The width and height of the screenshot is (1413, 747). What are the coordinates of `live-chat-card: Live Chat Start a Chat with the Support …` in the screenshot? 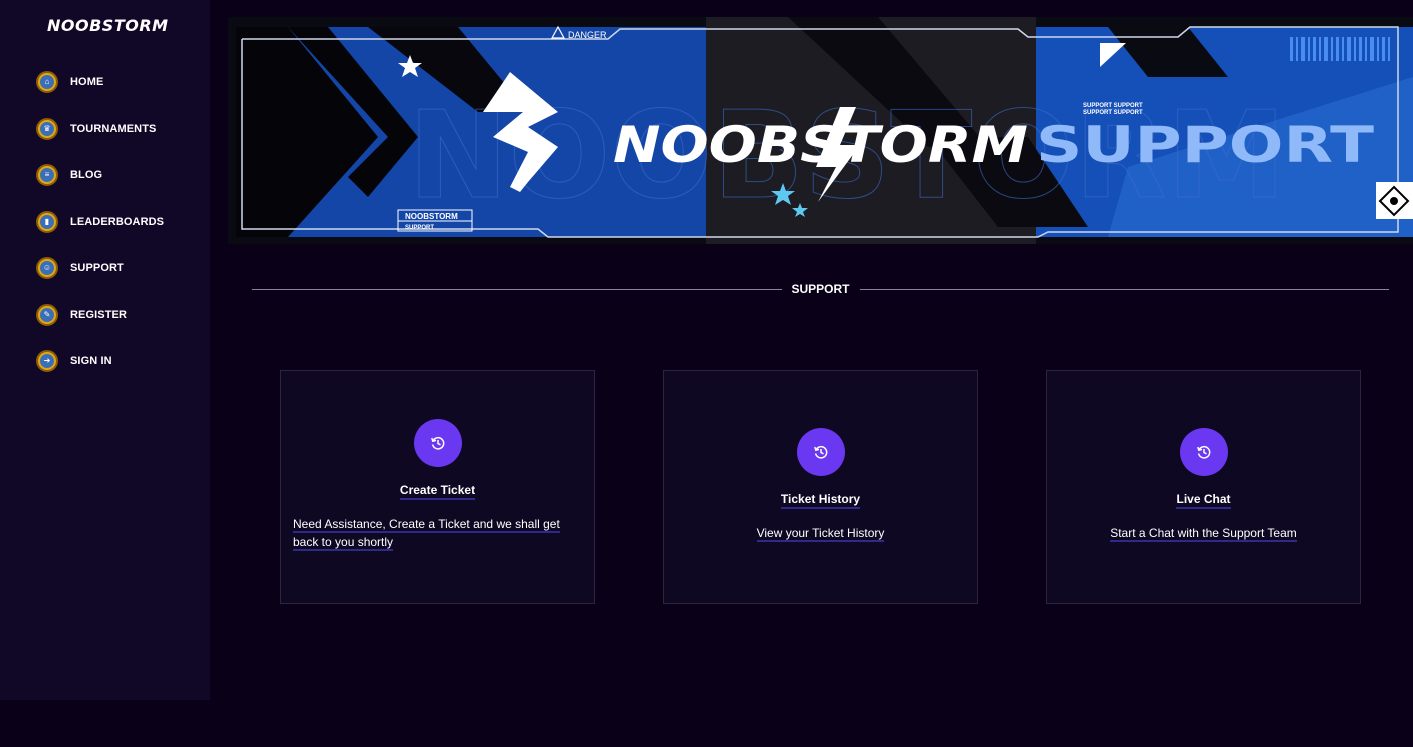 It's located at (1203, 487).